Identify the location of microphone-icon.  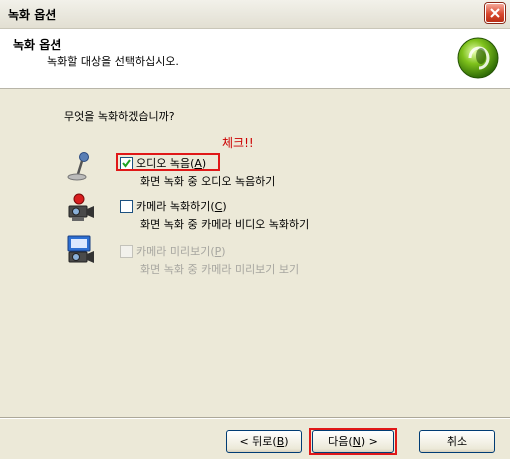
(78, 166).